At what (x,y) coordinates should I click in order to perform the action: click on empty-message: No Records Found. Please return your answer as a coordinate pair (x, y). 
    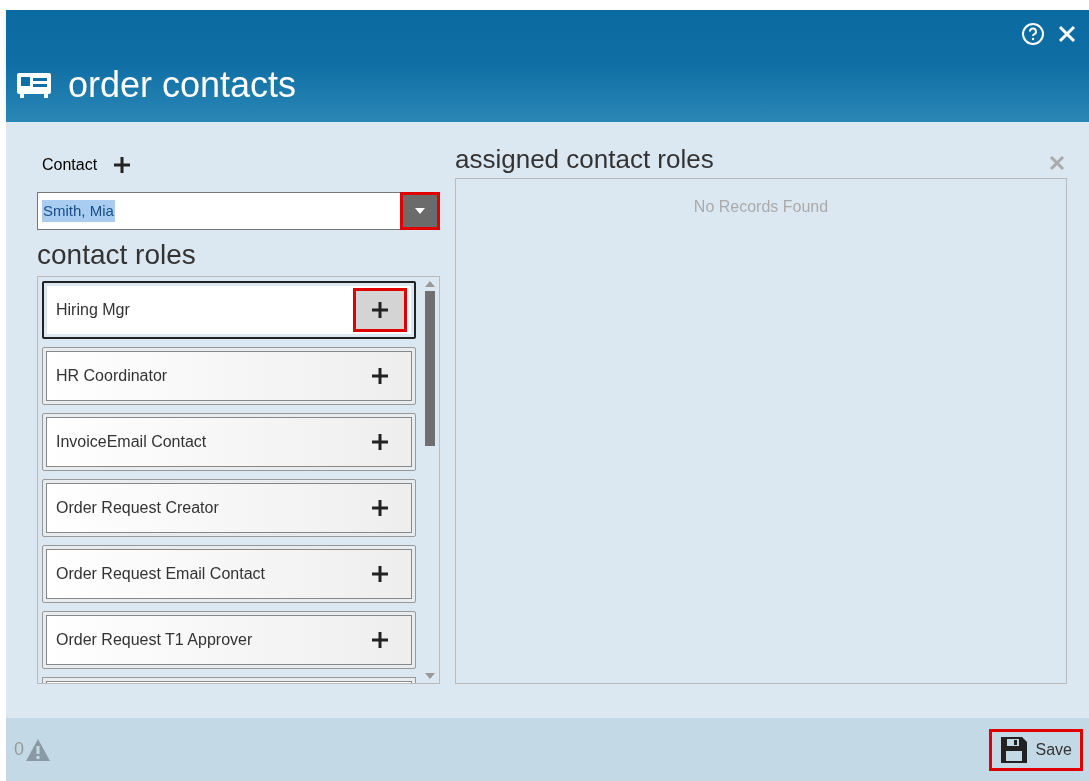
    Looking at the image, I should click on (761, 207).